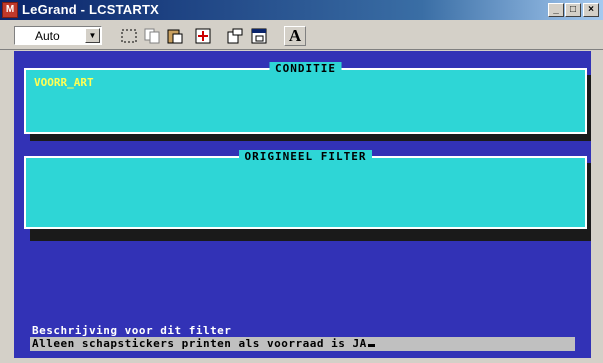 This screenshot has height=363, width=603. I want to click on toolbar: Auto ▼ A, so click(301, 35).